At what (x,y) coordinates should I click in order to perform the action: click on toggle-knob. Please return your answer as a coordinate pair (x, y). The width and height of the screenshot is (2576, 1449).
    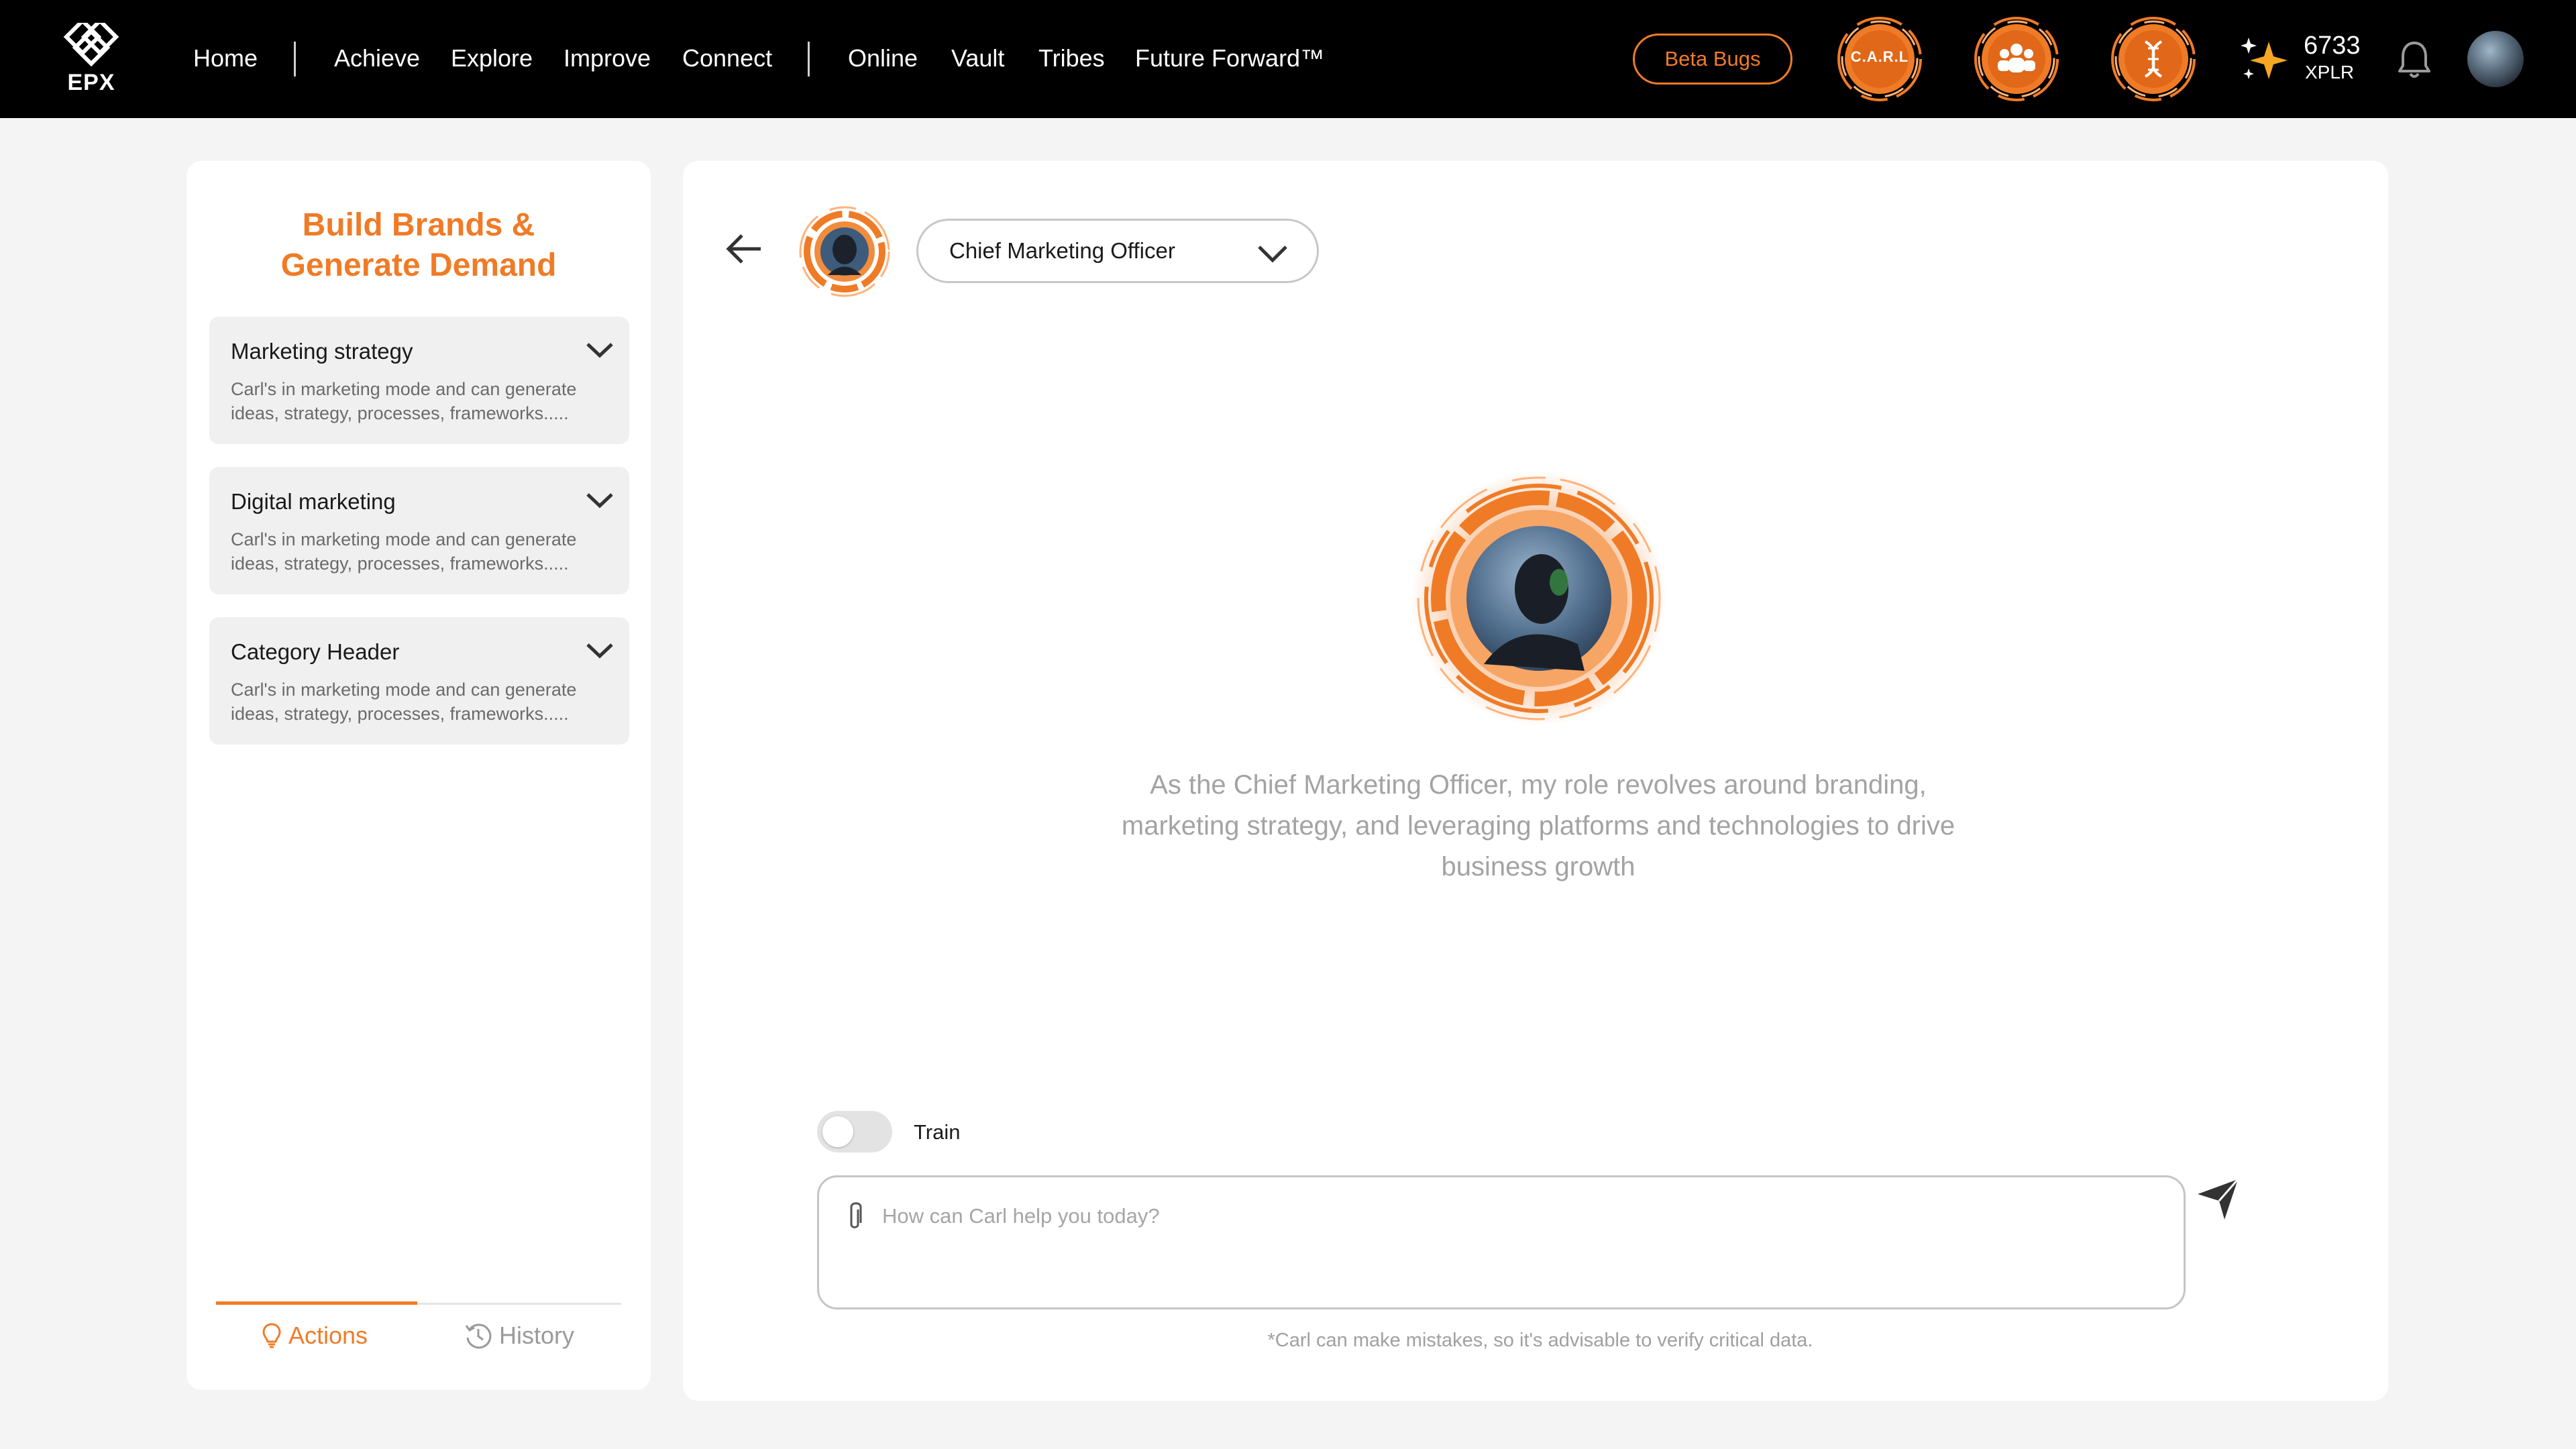
    Looking at the image, I should click on (837, 1131).